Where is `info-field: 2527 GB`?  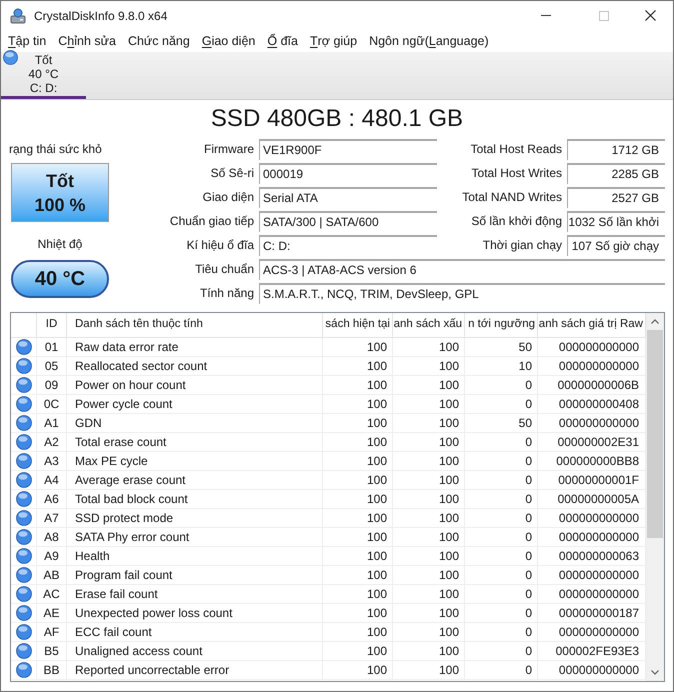 info-field: 2527 GB is located at coordinates (616, 197).